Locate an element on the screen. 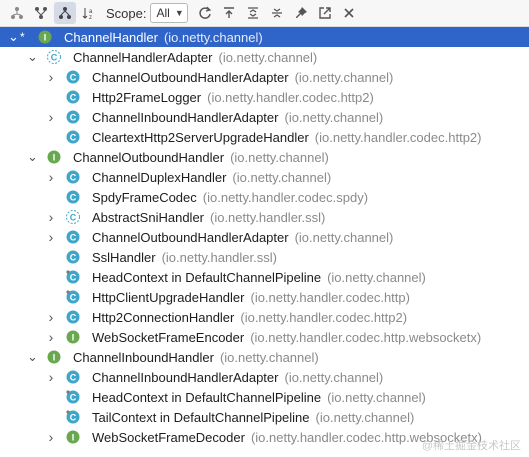 This screenshot has height=457, width=529. hierarchy-toolbar: az Scope: All ▼ is located at coordinates (264, 13).